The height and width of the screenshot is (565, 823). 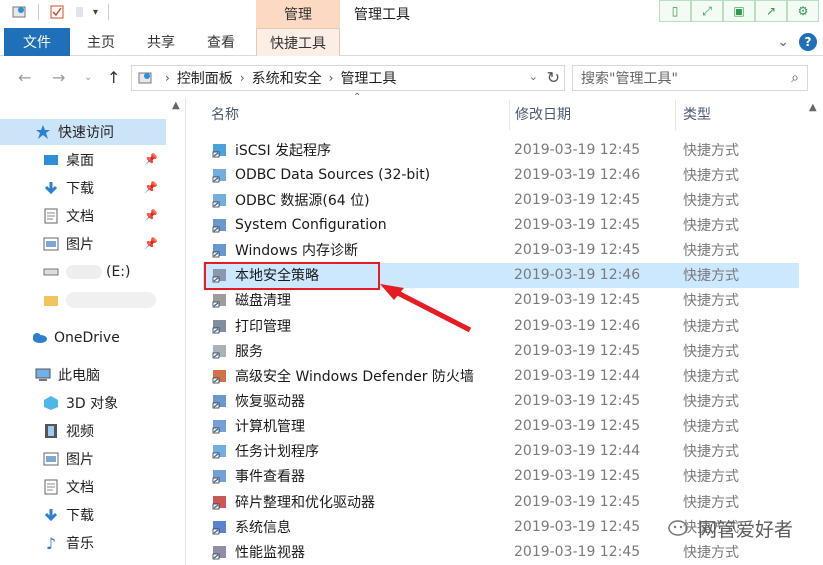 I want to click on tab-share: 共享, so click(x=161, y=42).